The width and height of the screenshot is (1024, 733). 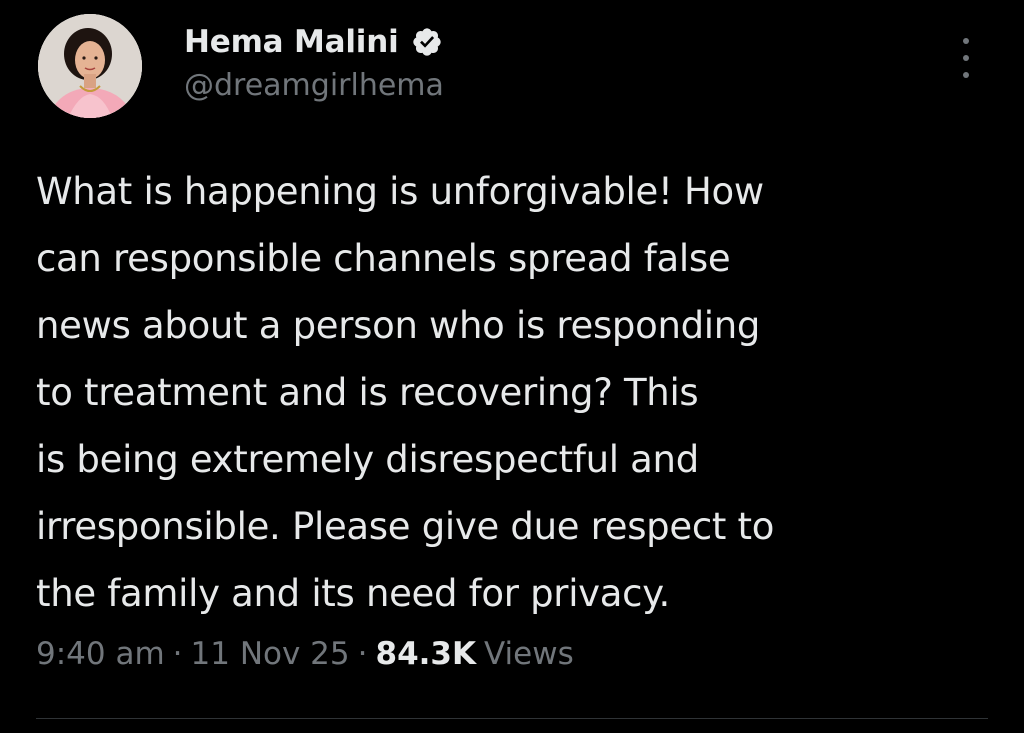 I want to click on views-count: 84.3K, so click(x=426, y=654).